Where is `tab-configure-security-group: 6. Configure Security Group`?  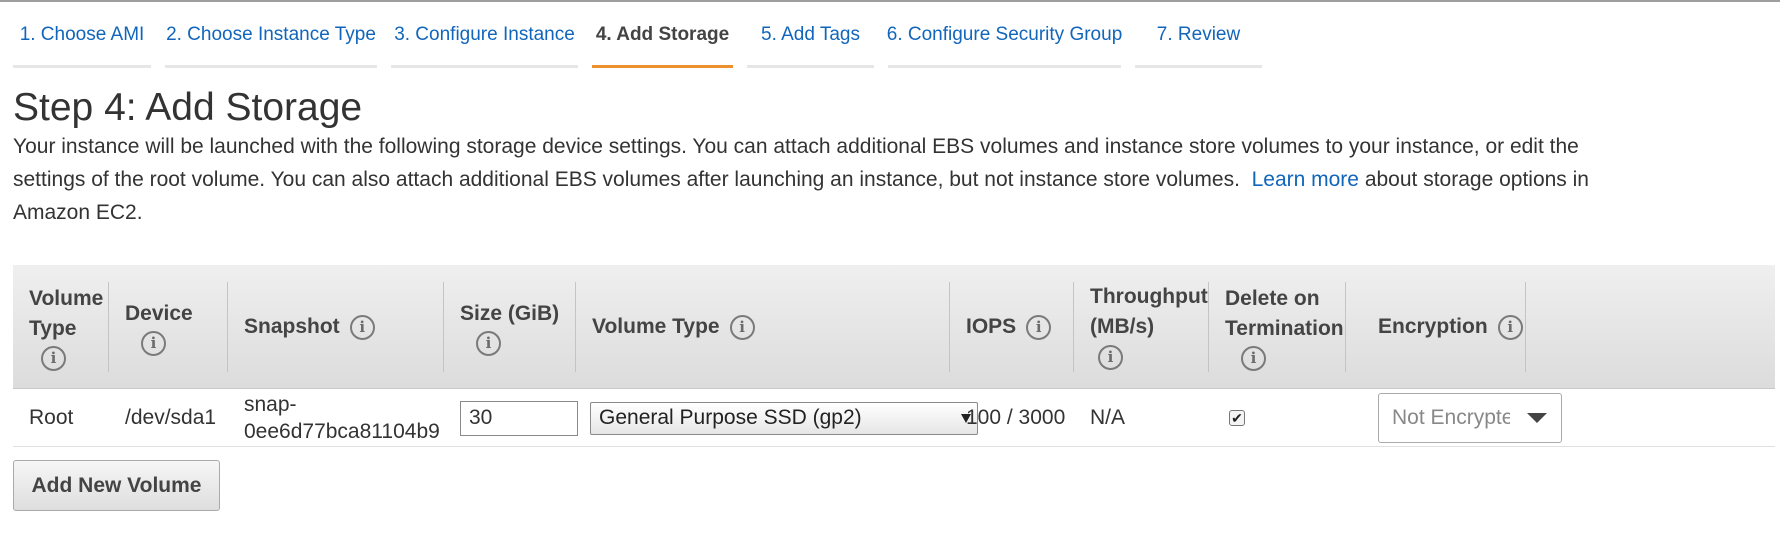 tab-configure-security-group: 6. Configure Security Group is located at coordinates (1004, 35).